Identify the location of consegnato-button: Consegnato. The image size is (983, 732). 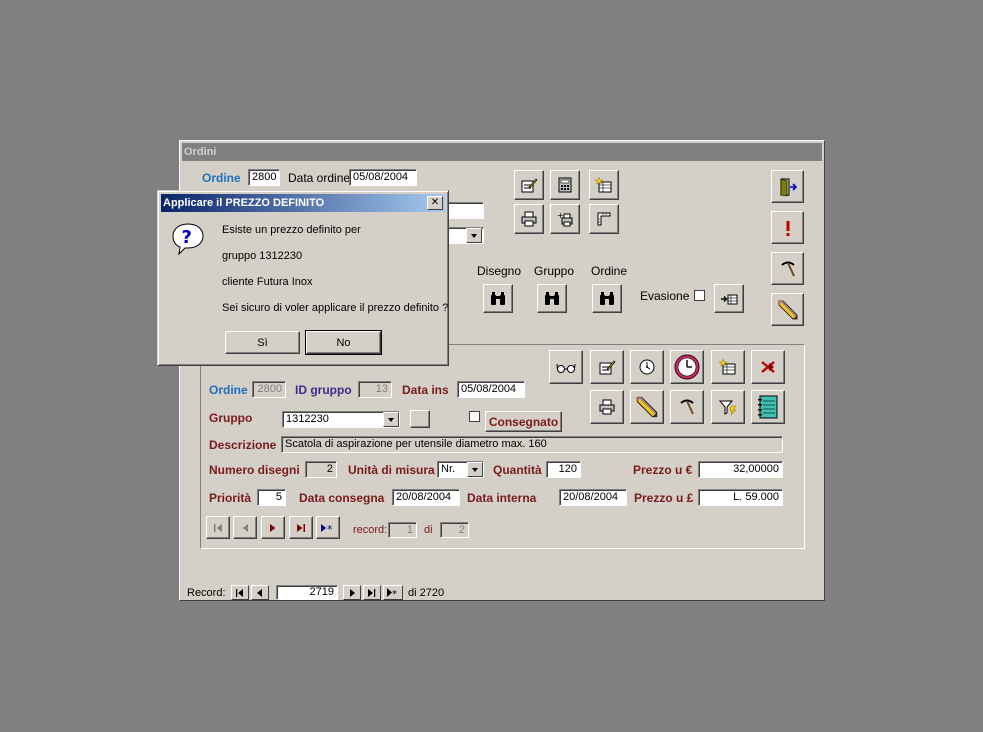
(523, 421).